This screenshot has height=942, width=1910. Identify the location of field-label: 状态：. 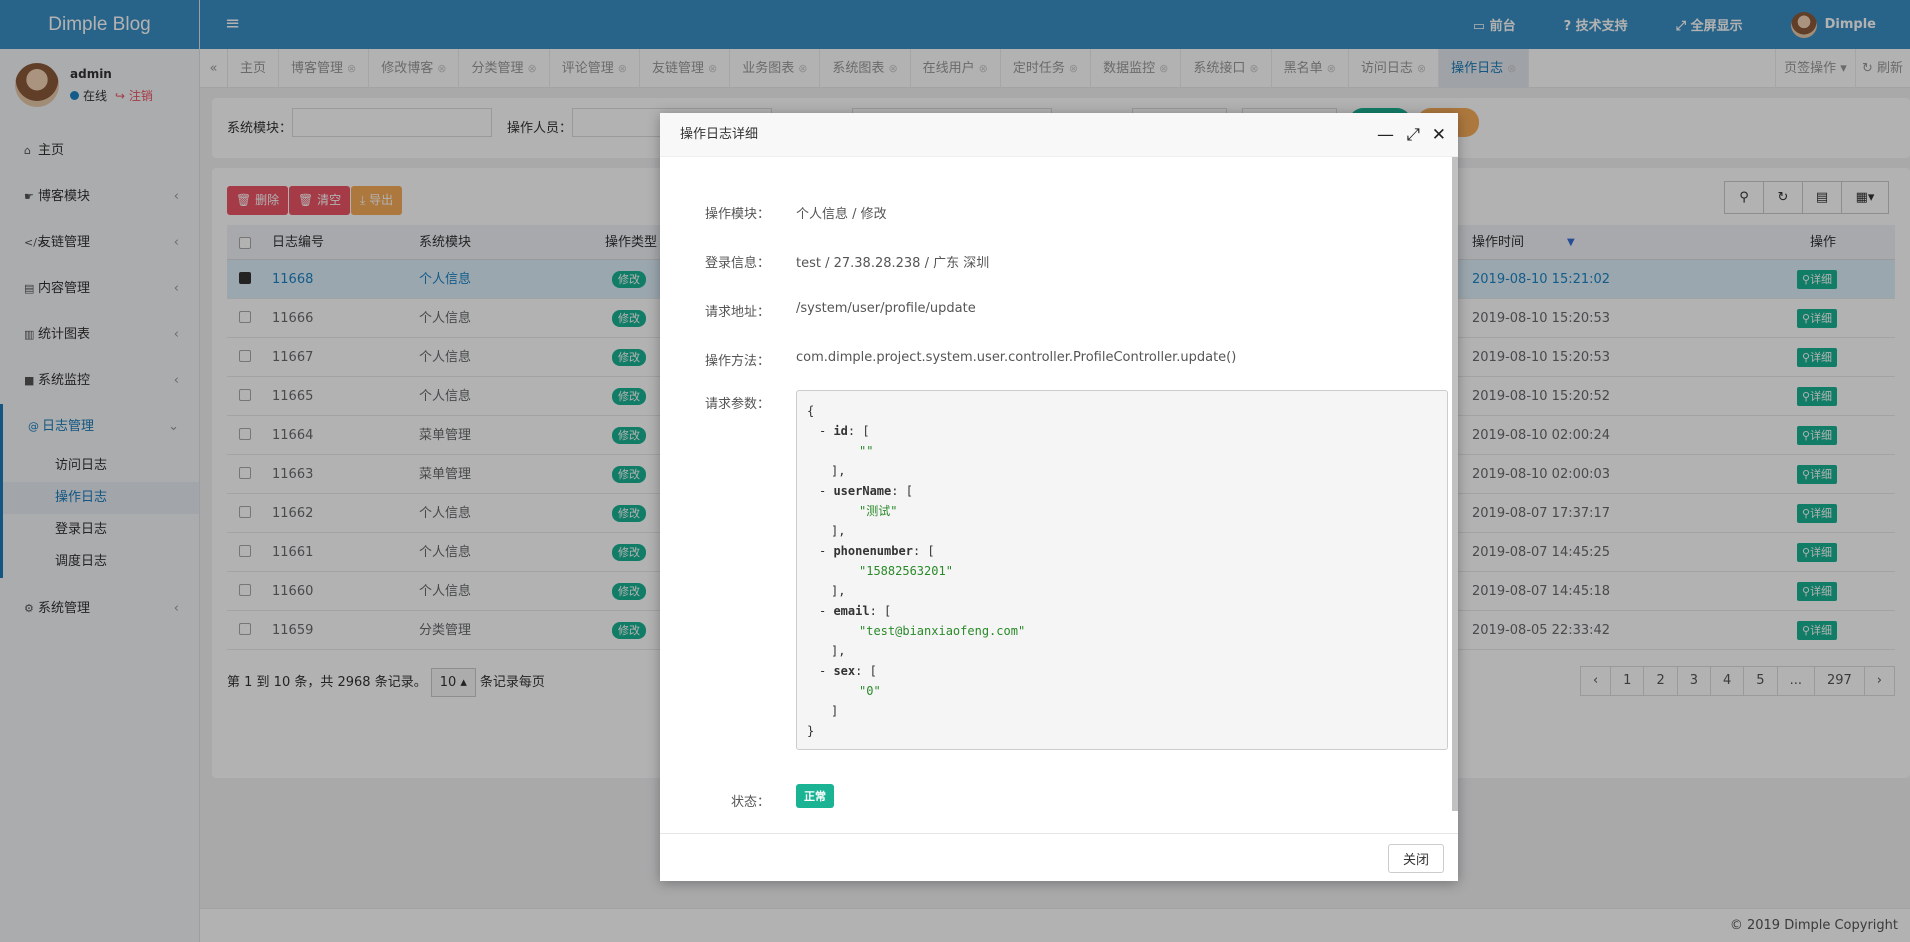
(750, 802).